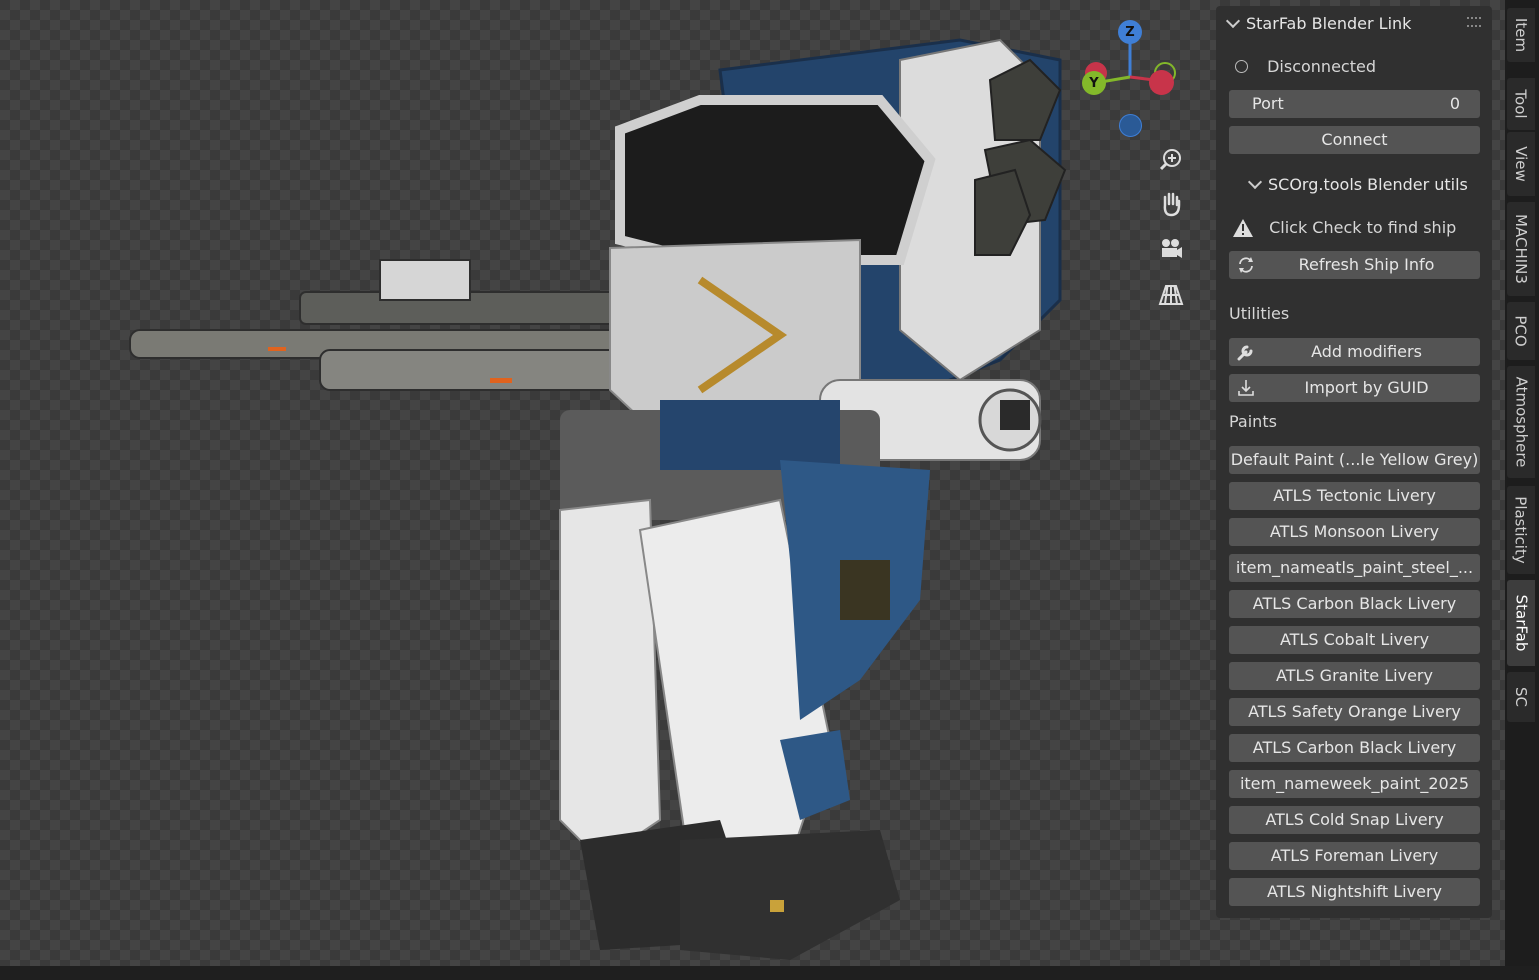 Image resolution: width=1539 pixels, height=980 pixels. I want to click on gizmo-z-negative, so click(1130, 125).